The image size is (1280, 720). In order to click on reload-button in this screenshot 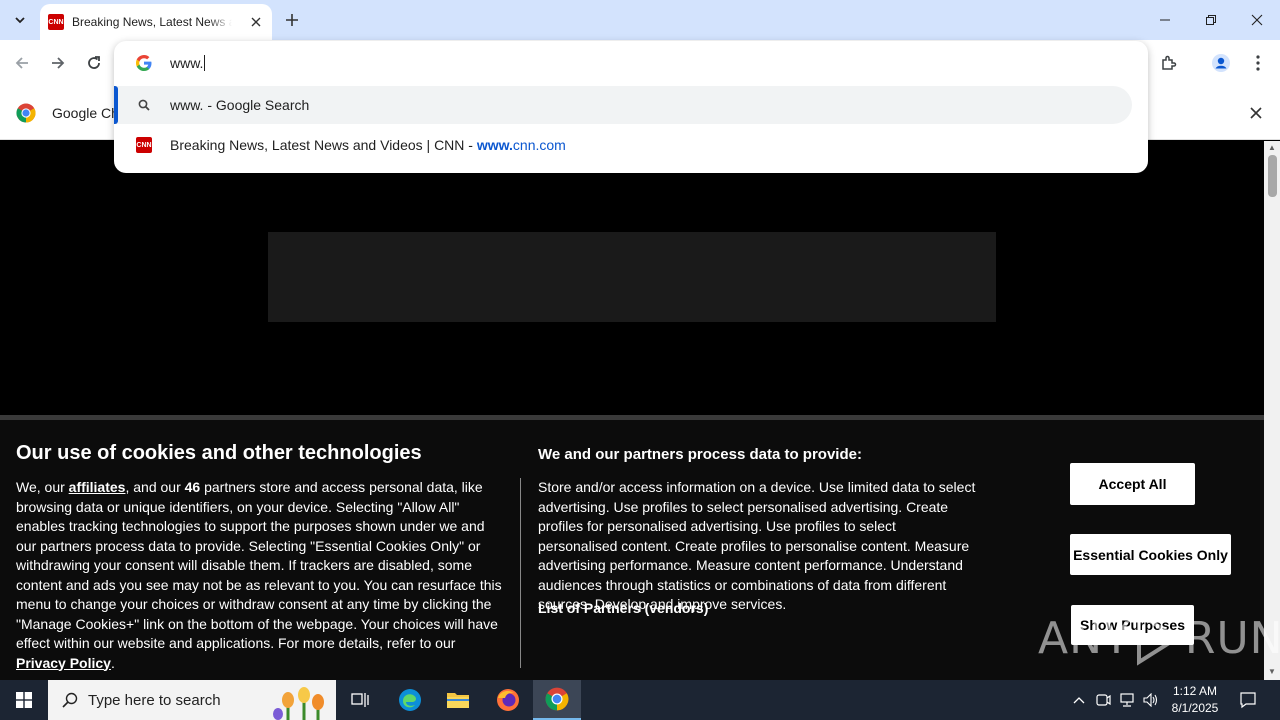, I will do `click(94, 63)`.